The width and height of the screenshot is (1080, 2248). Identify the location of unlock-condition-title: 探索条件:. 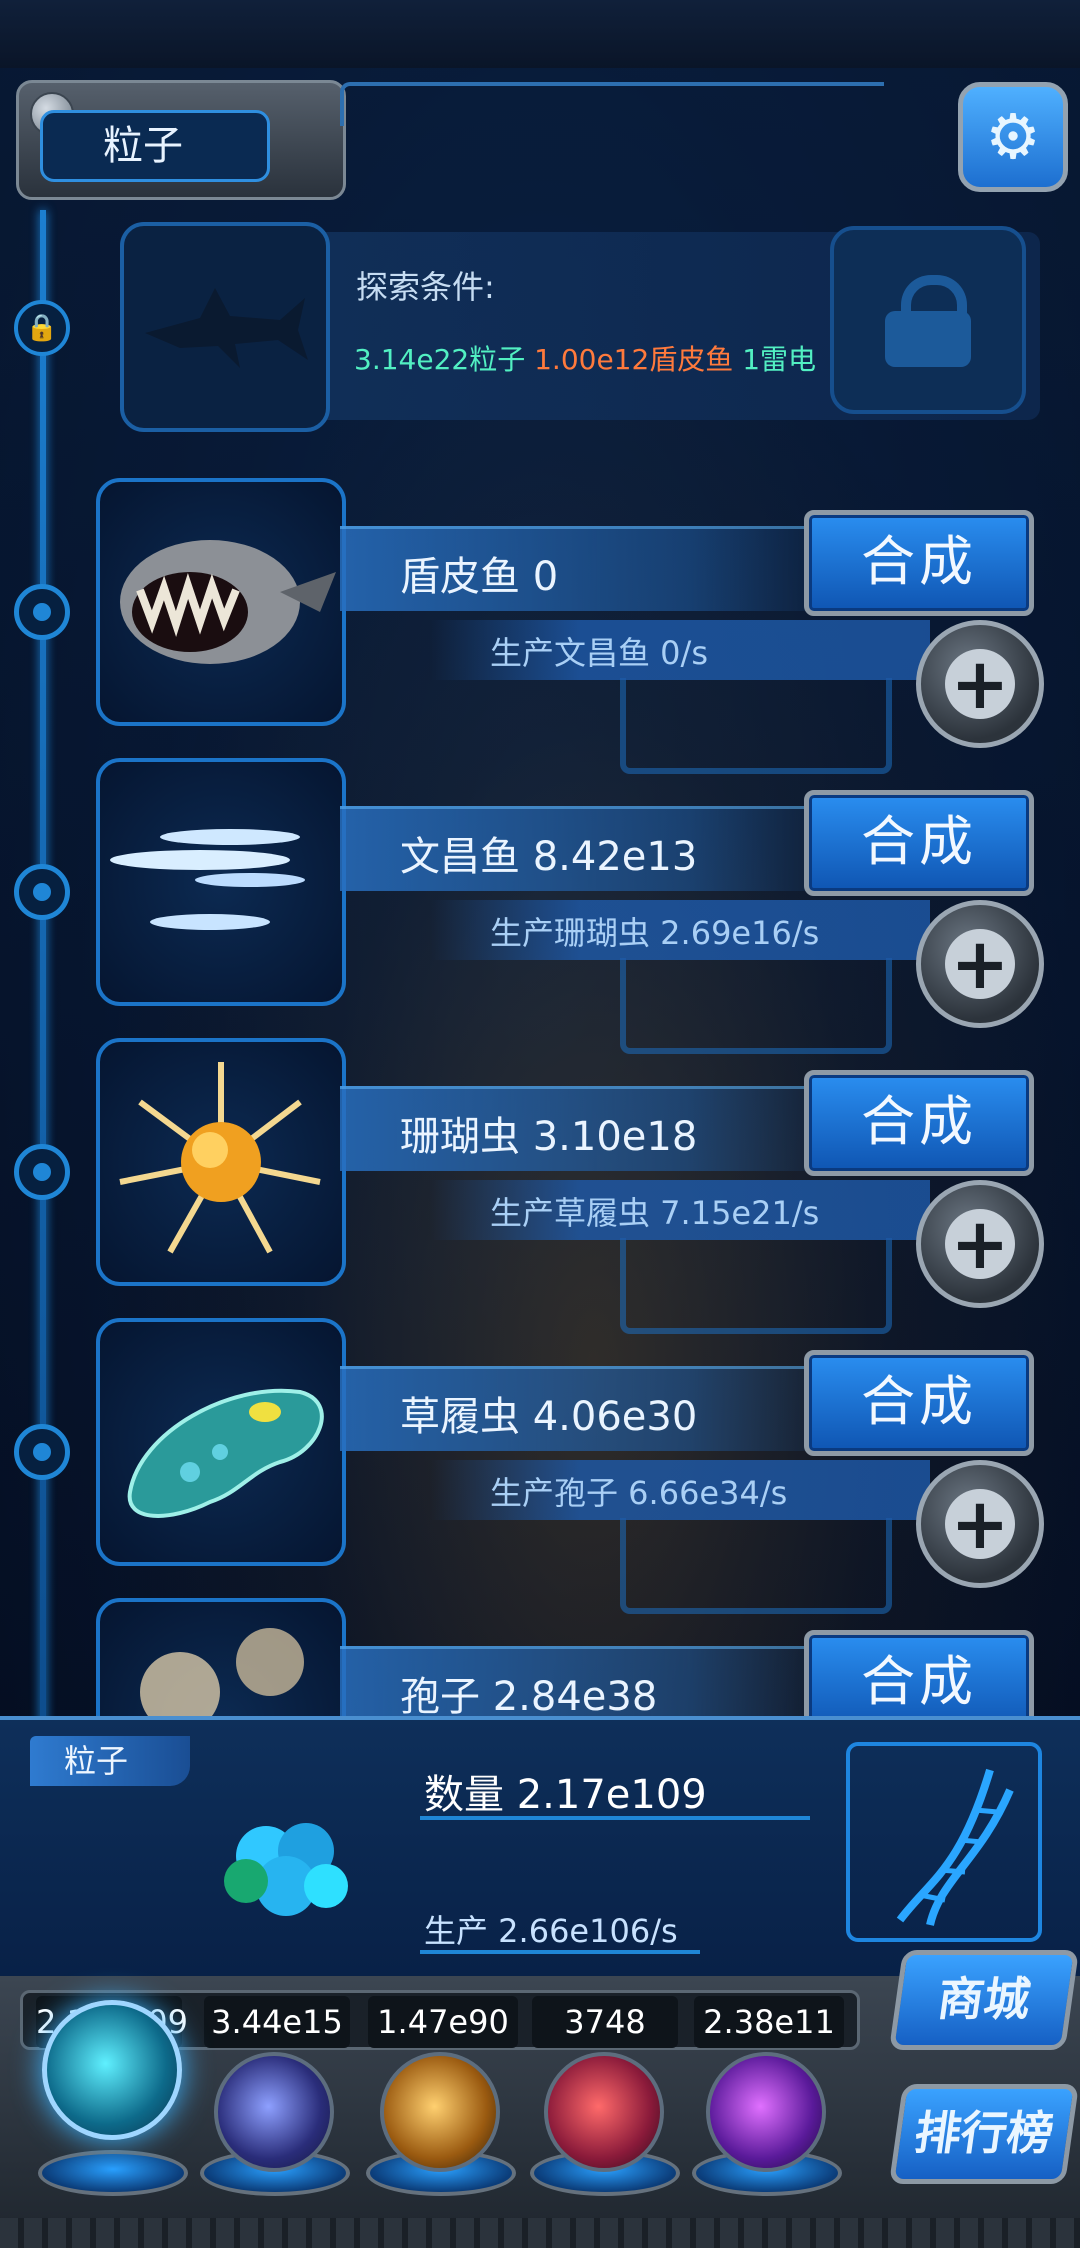
(425, 287).